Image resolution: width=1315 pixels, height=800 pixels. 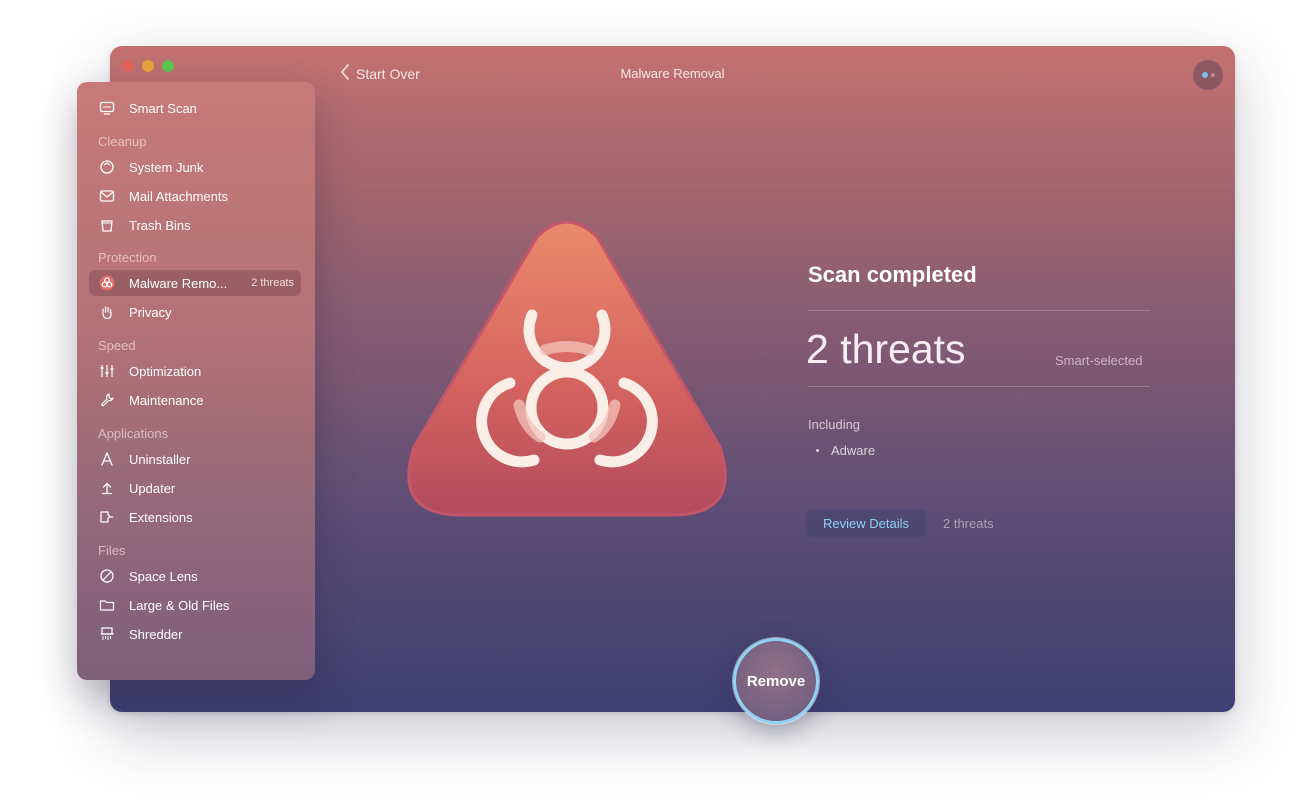 What do you see at coordinates (834, 424) in the screenshot?
I see `including-label: Including` at bounding box center [834, 424].